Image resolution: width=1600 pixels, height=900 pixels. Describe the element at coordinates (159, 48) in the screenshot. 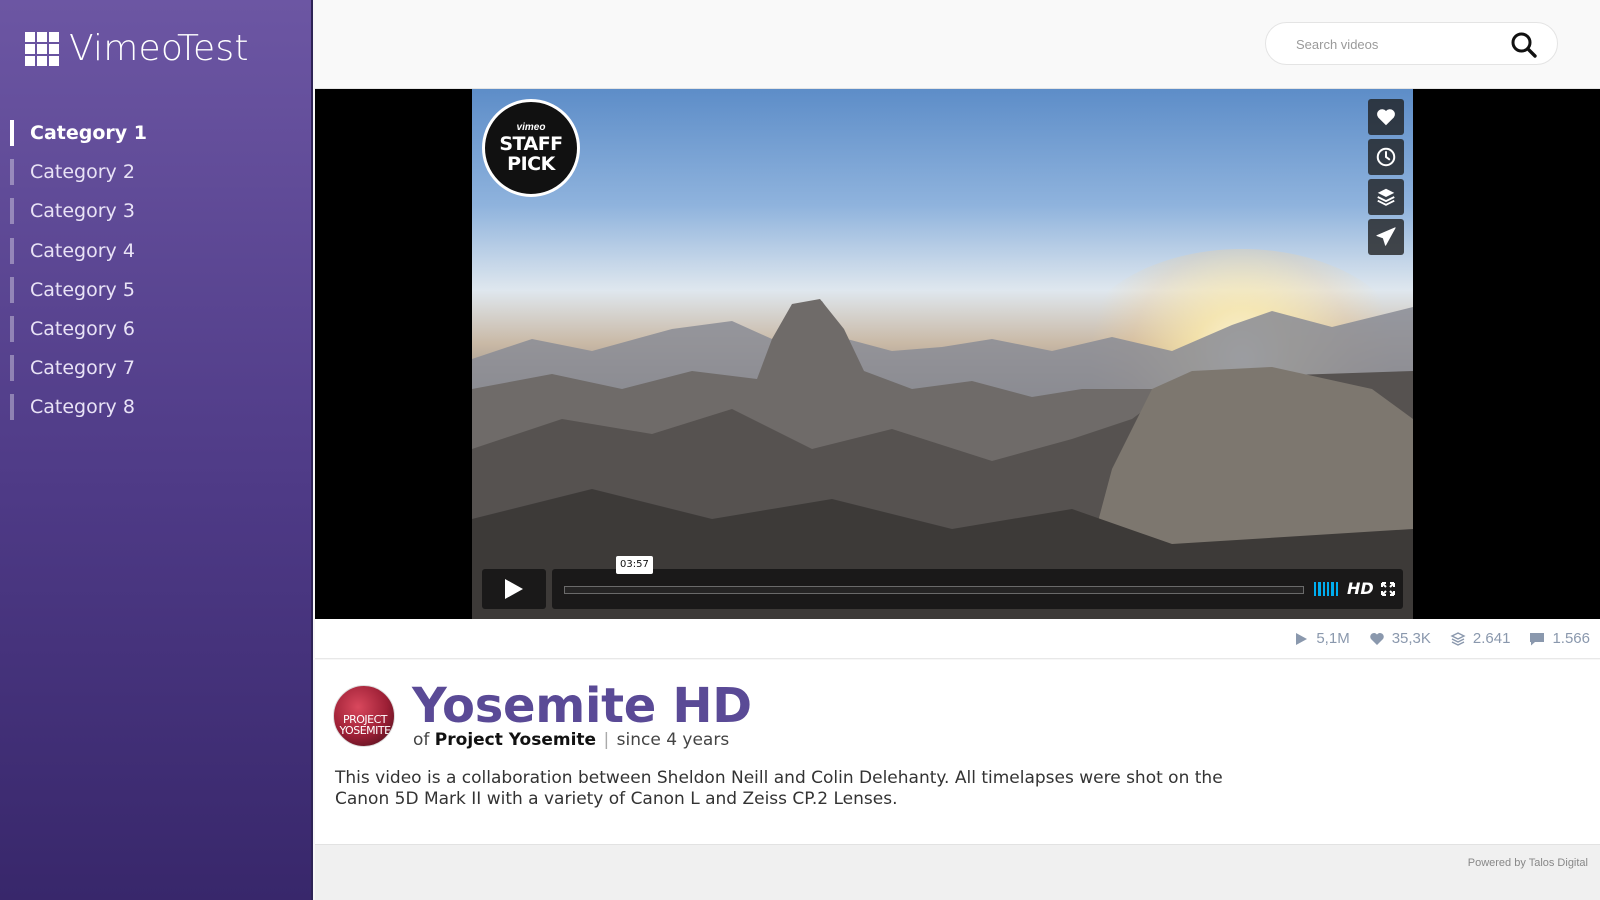

I see `brand-title: VimeoTest` at that location.